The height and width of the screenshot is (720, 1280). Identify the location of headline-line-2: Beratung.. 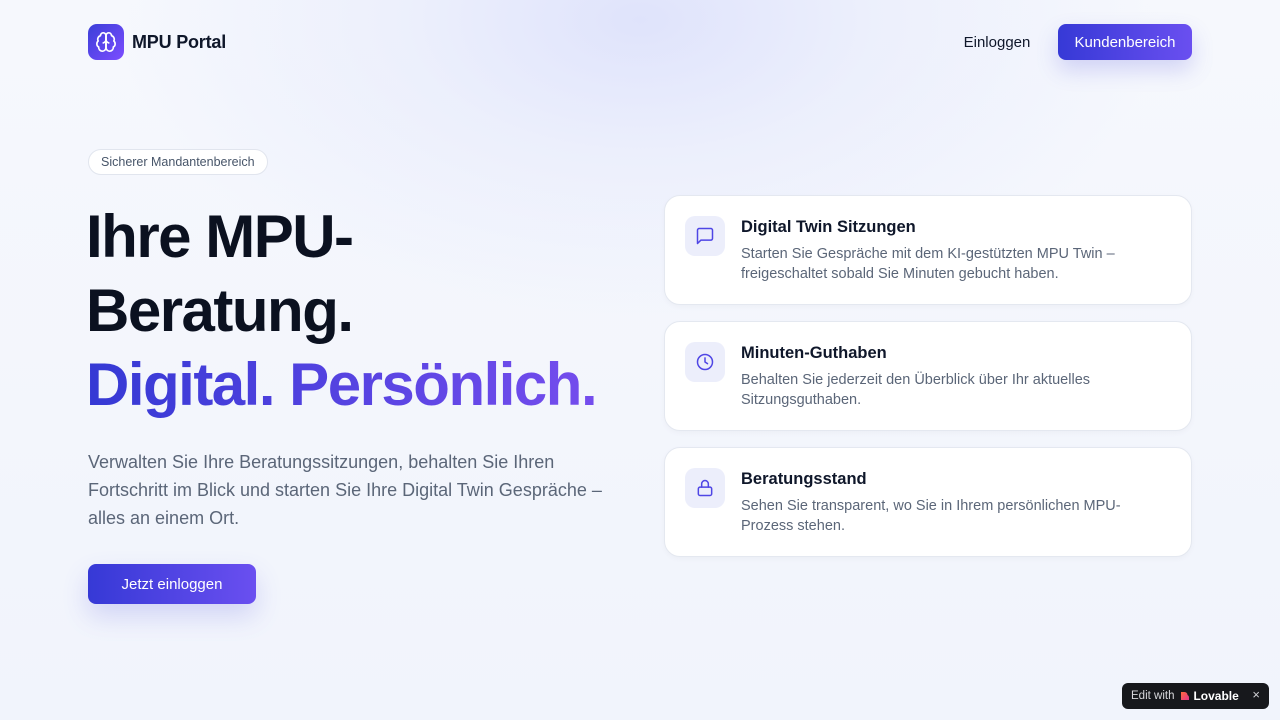
(220, 310).